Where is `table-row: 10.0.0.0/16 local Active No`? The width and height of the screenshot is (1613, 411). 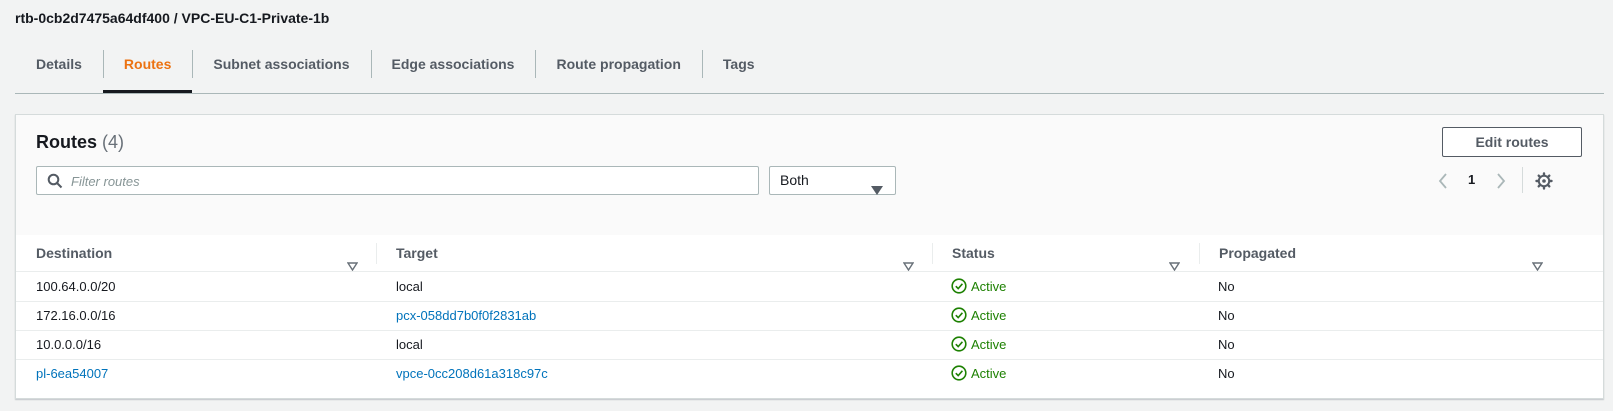
table-row: 10.0.0.0/16 local Active No is located at coordinates (809, 345).